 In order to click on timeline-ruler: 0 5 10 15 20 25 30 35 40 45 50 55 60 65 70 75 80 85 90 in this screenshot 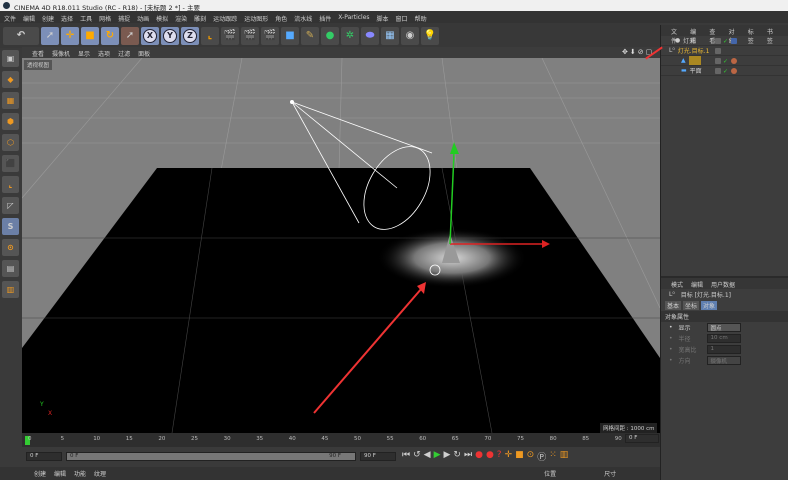, I will do `click(341, 440)`.